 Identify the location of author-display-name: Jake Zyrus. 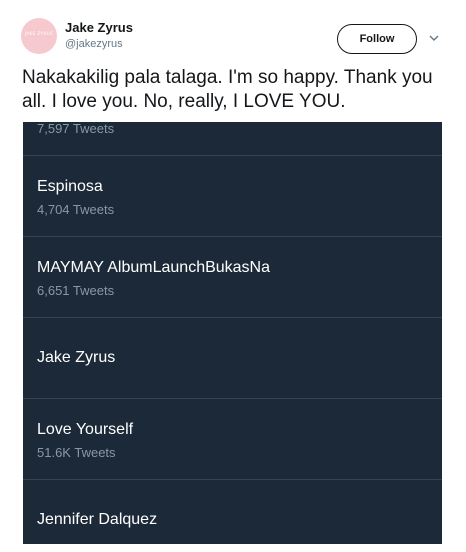
(99, 27).